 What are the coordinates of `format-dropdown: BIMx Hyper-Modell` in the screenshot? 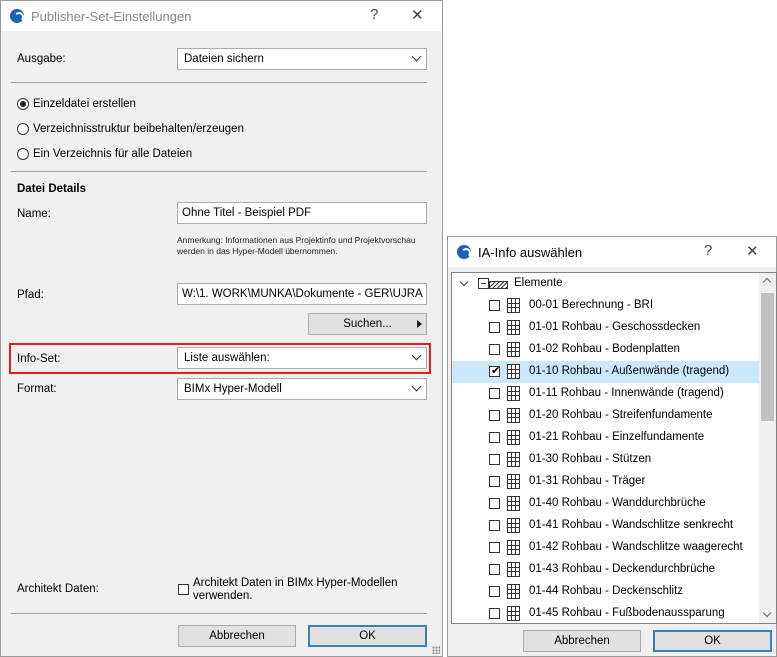 It's located at (302, 389).